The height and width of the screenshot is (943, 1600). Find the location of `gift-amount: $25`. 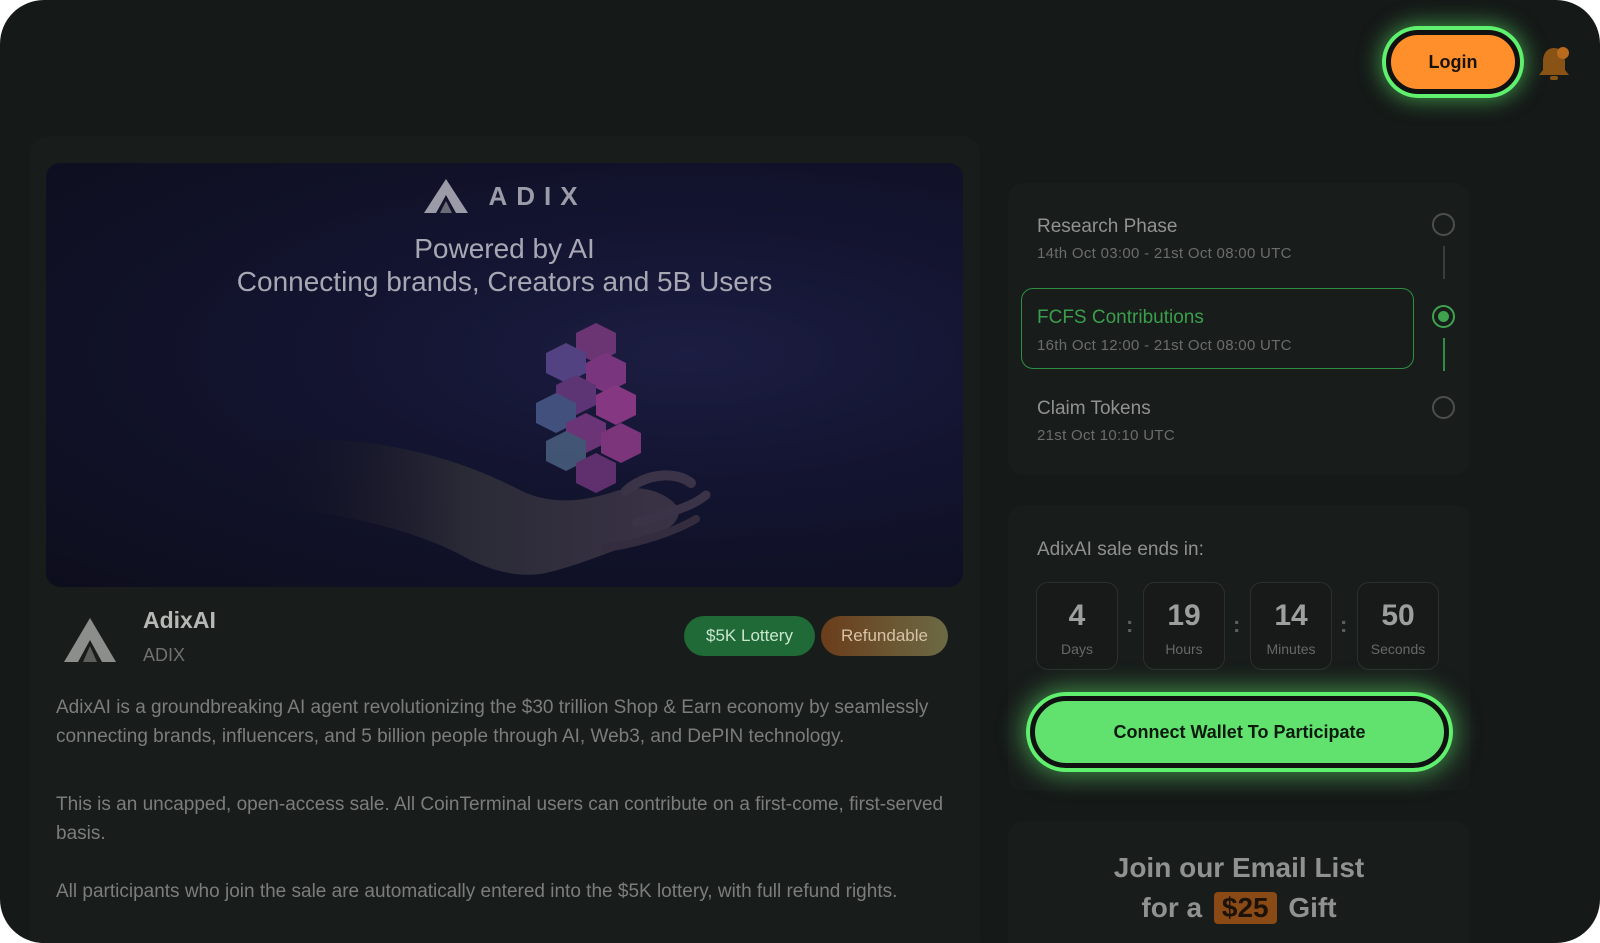

gift-amount: $25 is located at coordinates (1245, 908).